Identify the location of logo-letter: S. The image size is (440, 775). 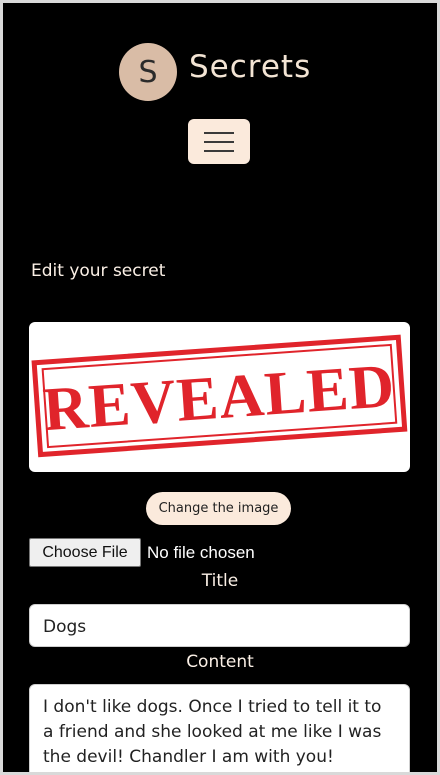
(148, 72).